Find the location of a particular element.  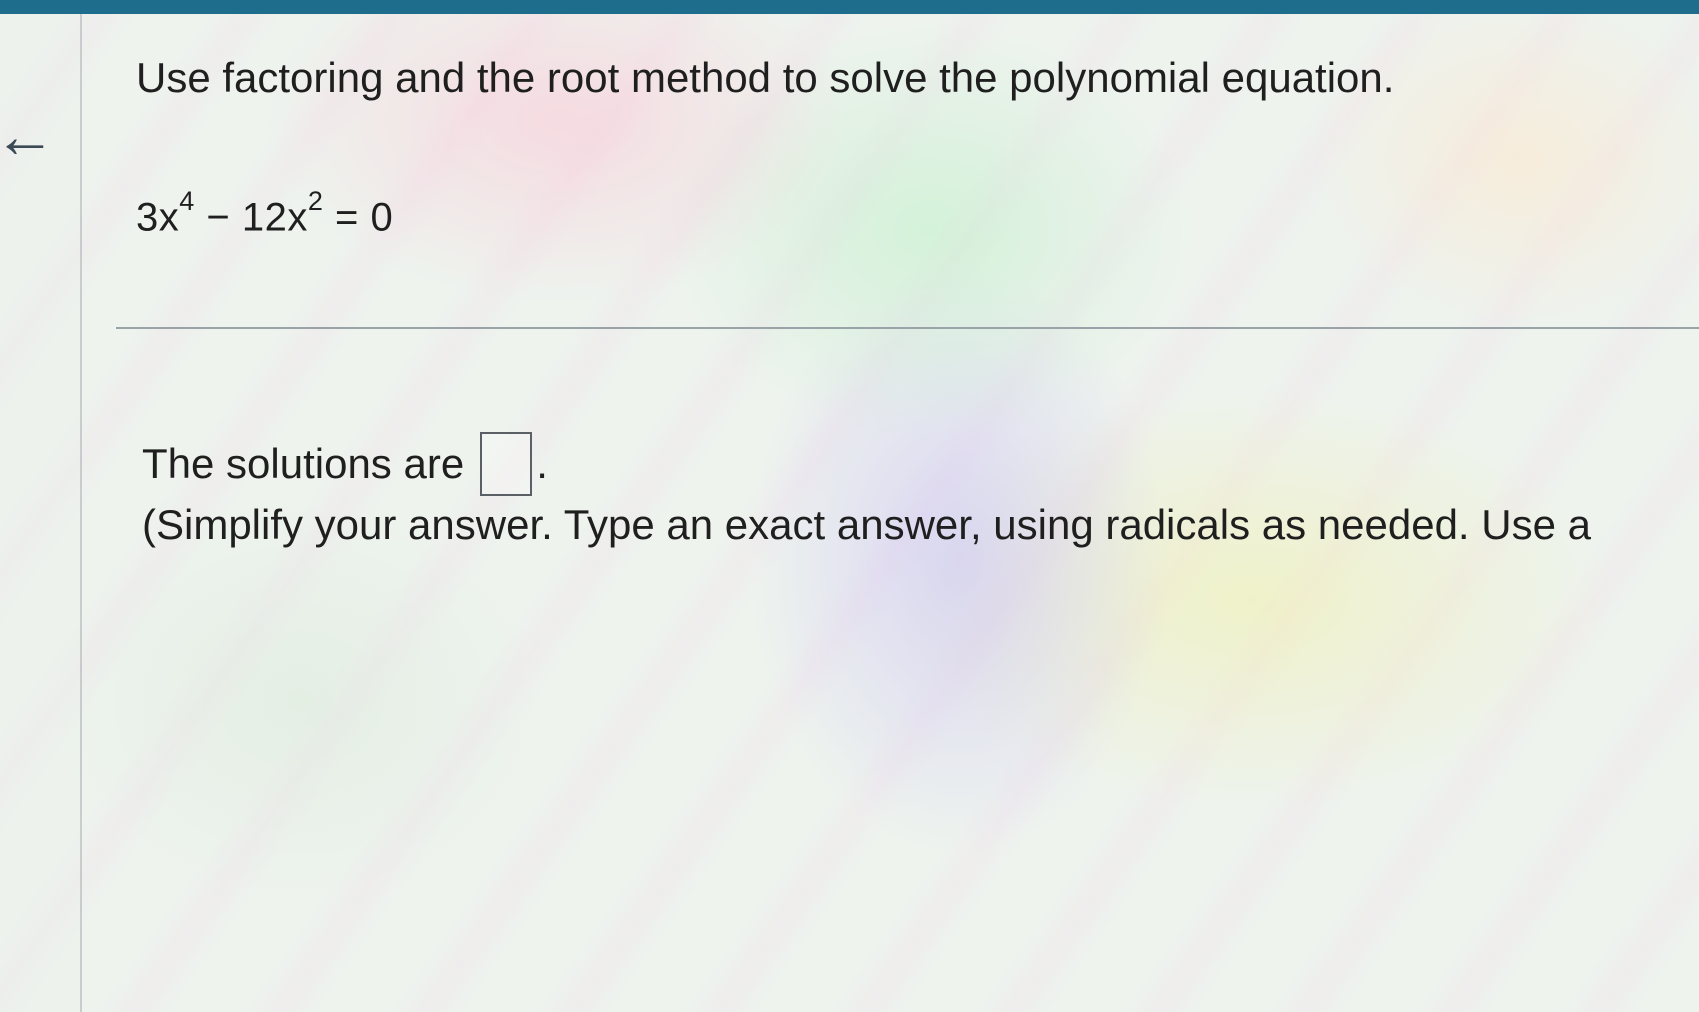

solutions-line: The solutions are . is located at coordinates (920, 464).